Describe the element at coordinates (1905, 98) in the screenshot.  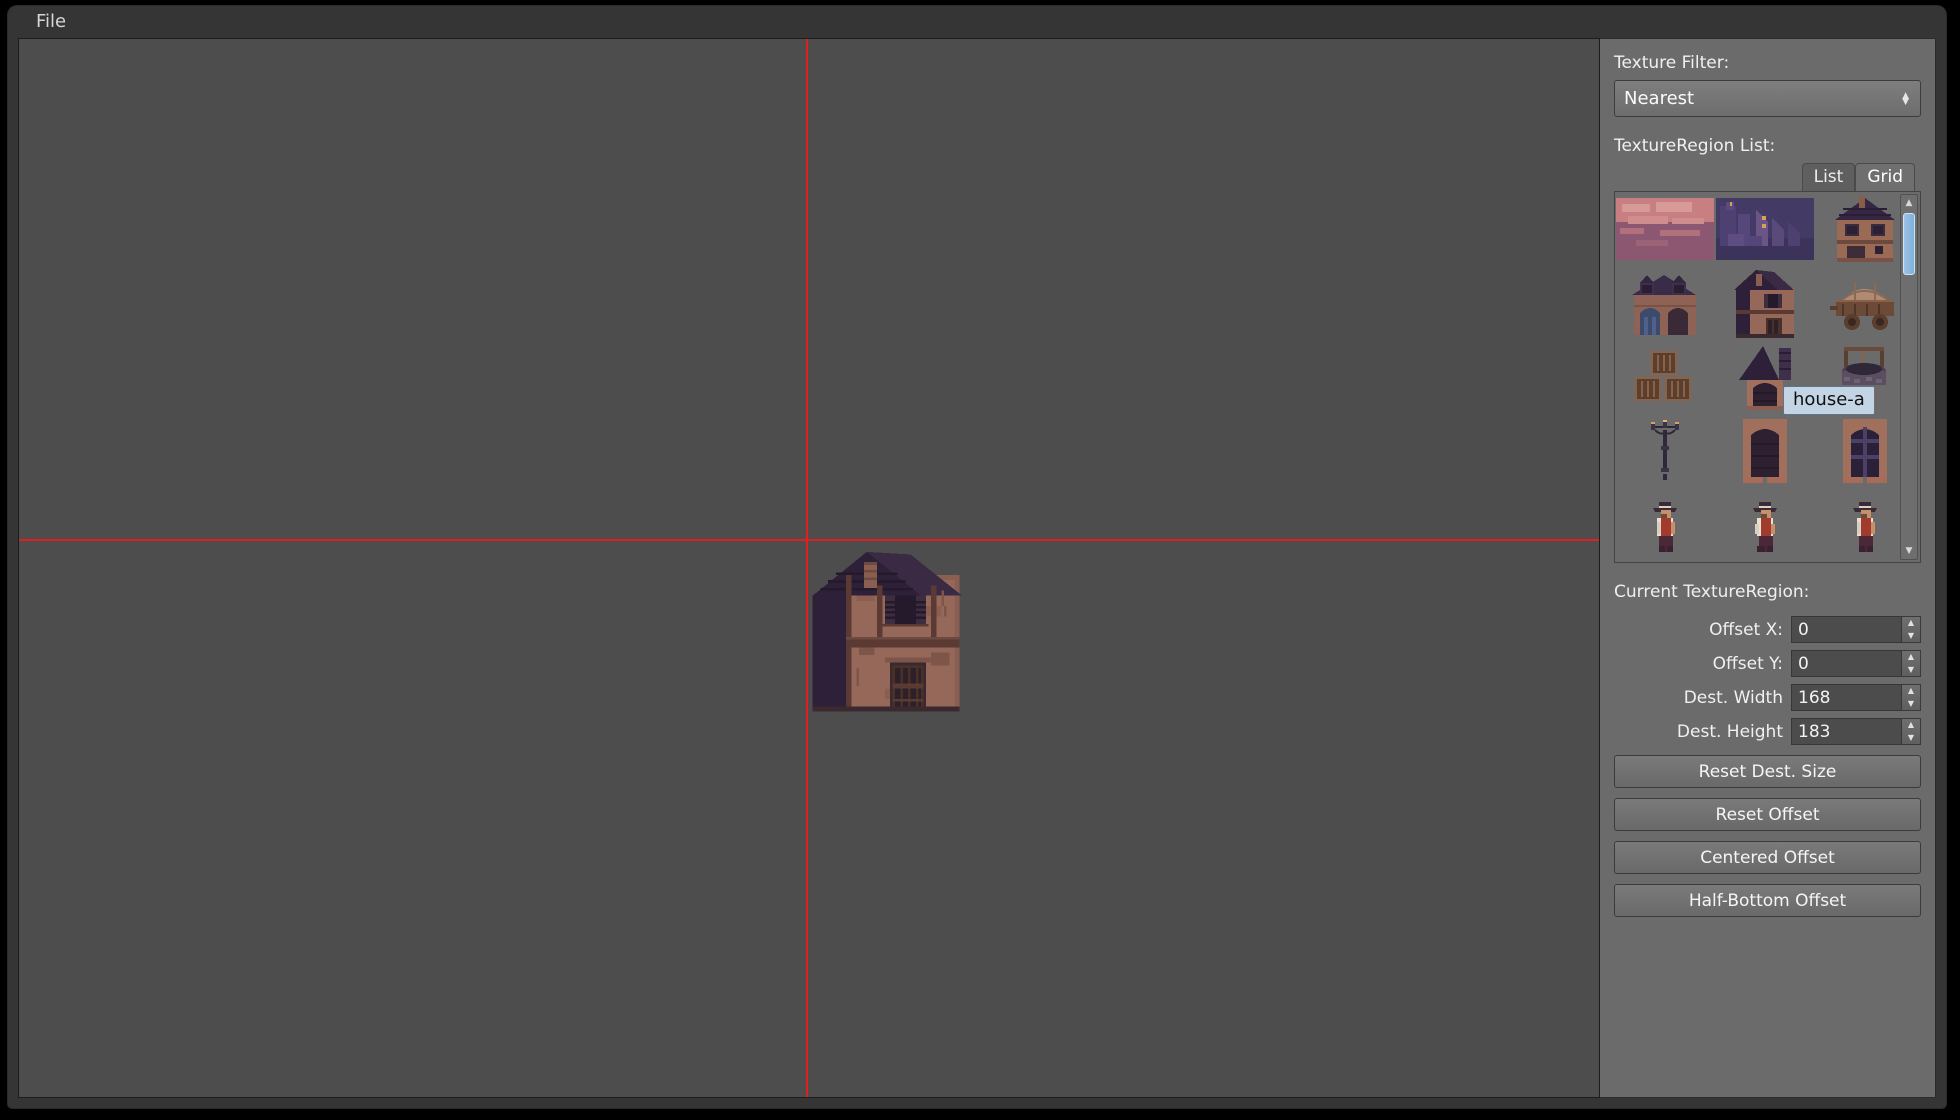
I see `select-arrows-icon: ▲ ▼` at that location.